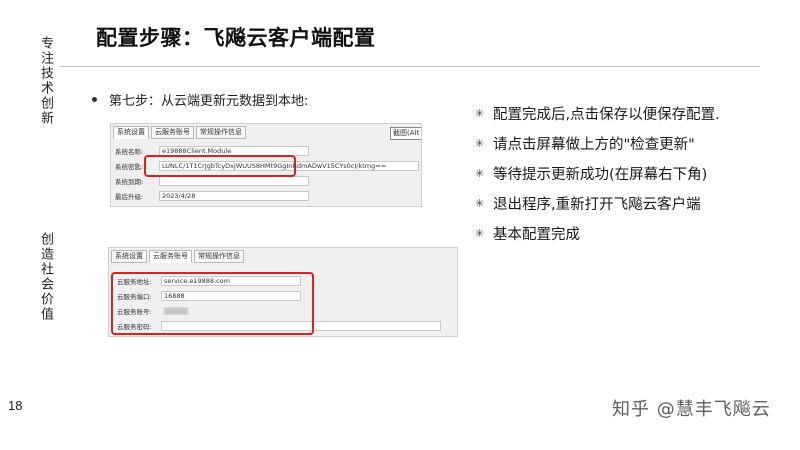  What do you see at coordinates (691, 409) in the screenshot?
I see `zhihu-watermark: 知乎 @慧丰飞飚云` at bounding box center [691, 409].